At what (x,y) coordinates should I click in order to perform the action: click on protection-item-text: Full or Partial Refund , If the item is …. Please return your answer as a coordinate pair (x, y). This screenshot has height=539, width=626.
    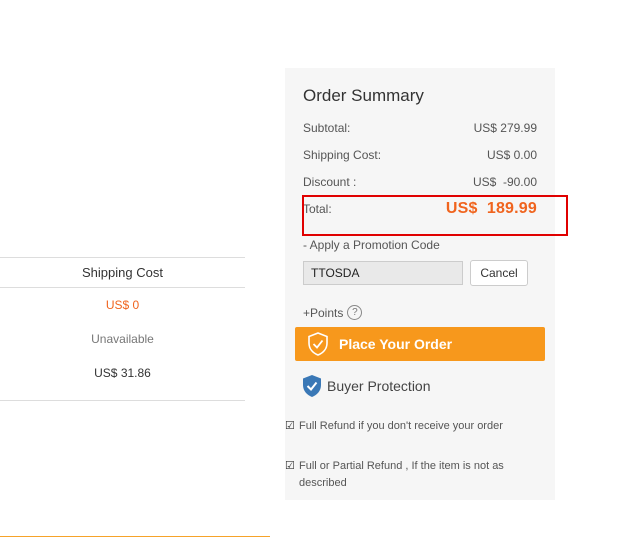
    Looking at the image, I should click on (401, 474).